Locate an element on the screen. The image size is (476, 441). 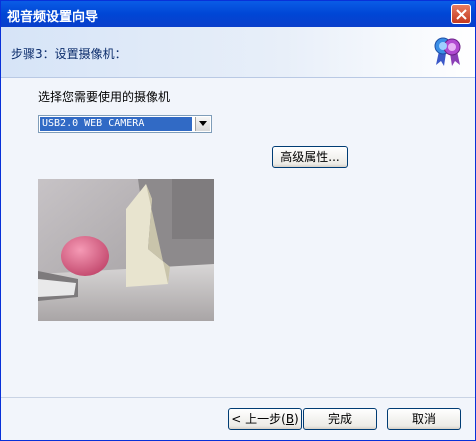
dropdown-arrow-button is located at coordinates (202, 124).